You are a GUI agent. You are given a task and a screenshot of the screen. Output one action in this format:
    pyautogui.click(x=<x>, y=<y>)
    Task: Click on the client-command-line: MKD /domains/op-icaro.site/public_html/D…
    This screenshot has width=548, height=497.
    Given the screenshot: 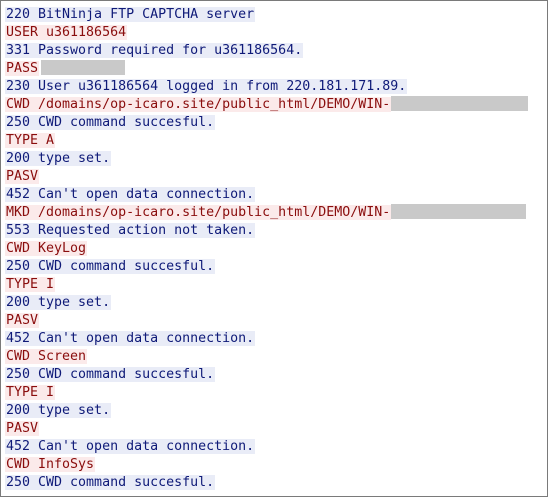 What is the action you would take?
    pyautogui.click(x=266, y=213)
    